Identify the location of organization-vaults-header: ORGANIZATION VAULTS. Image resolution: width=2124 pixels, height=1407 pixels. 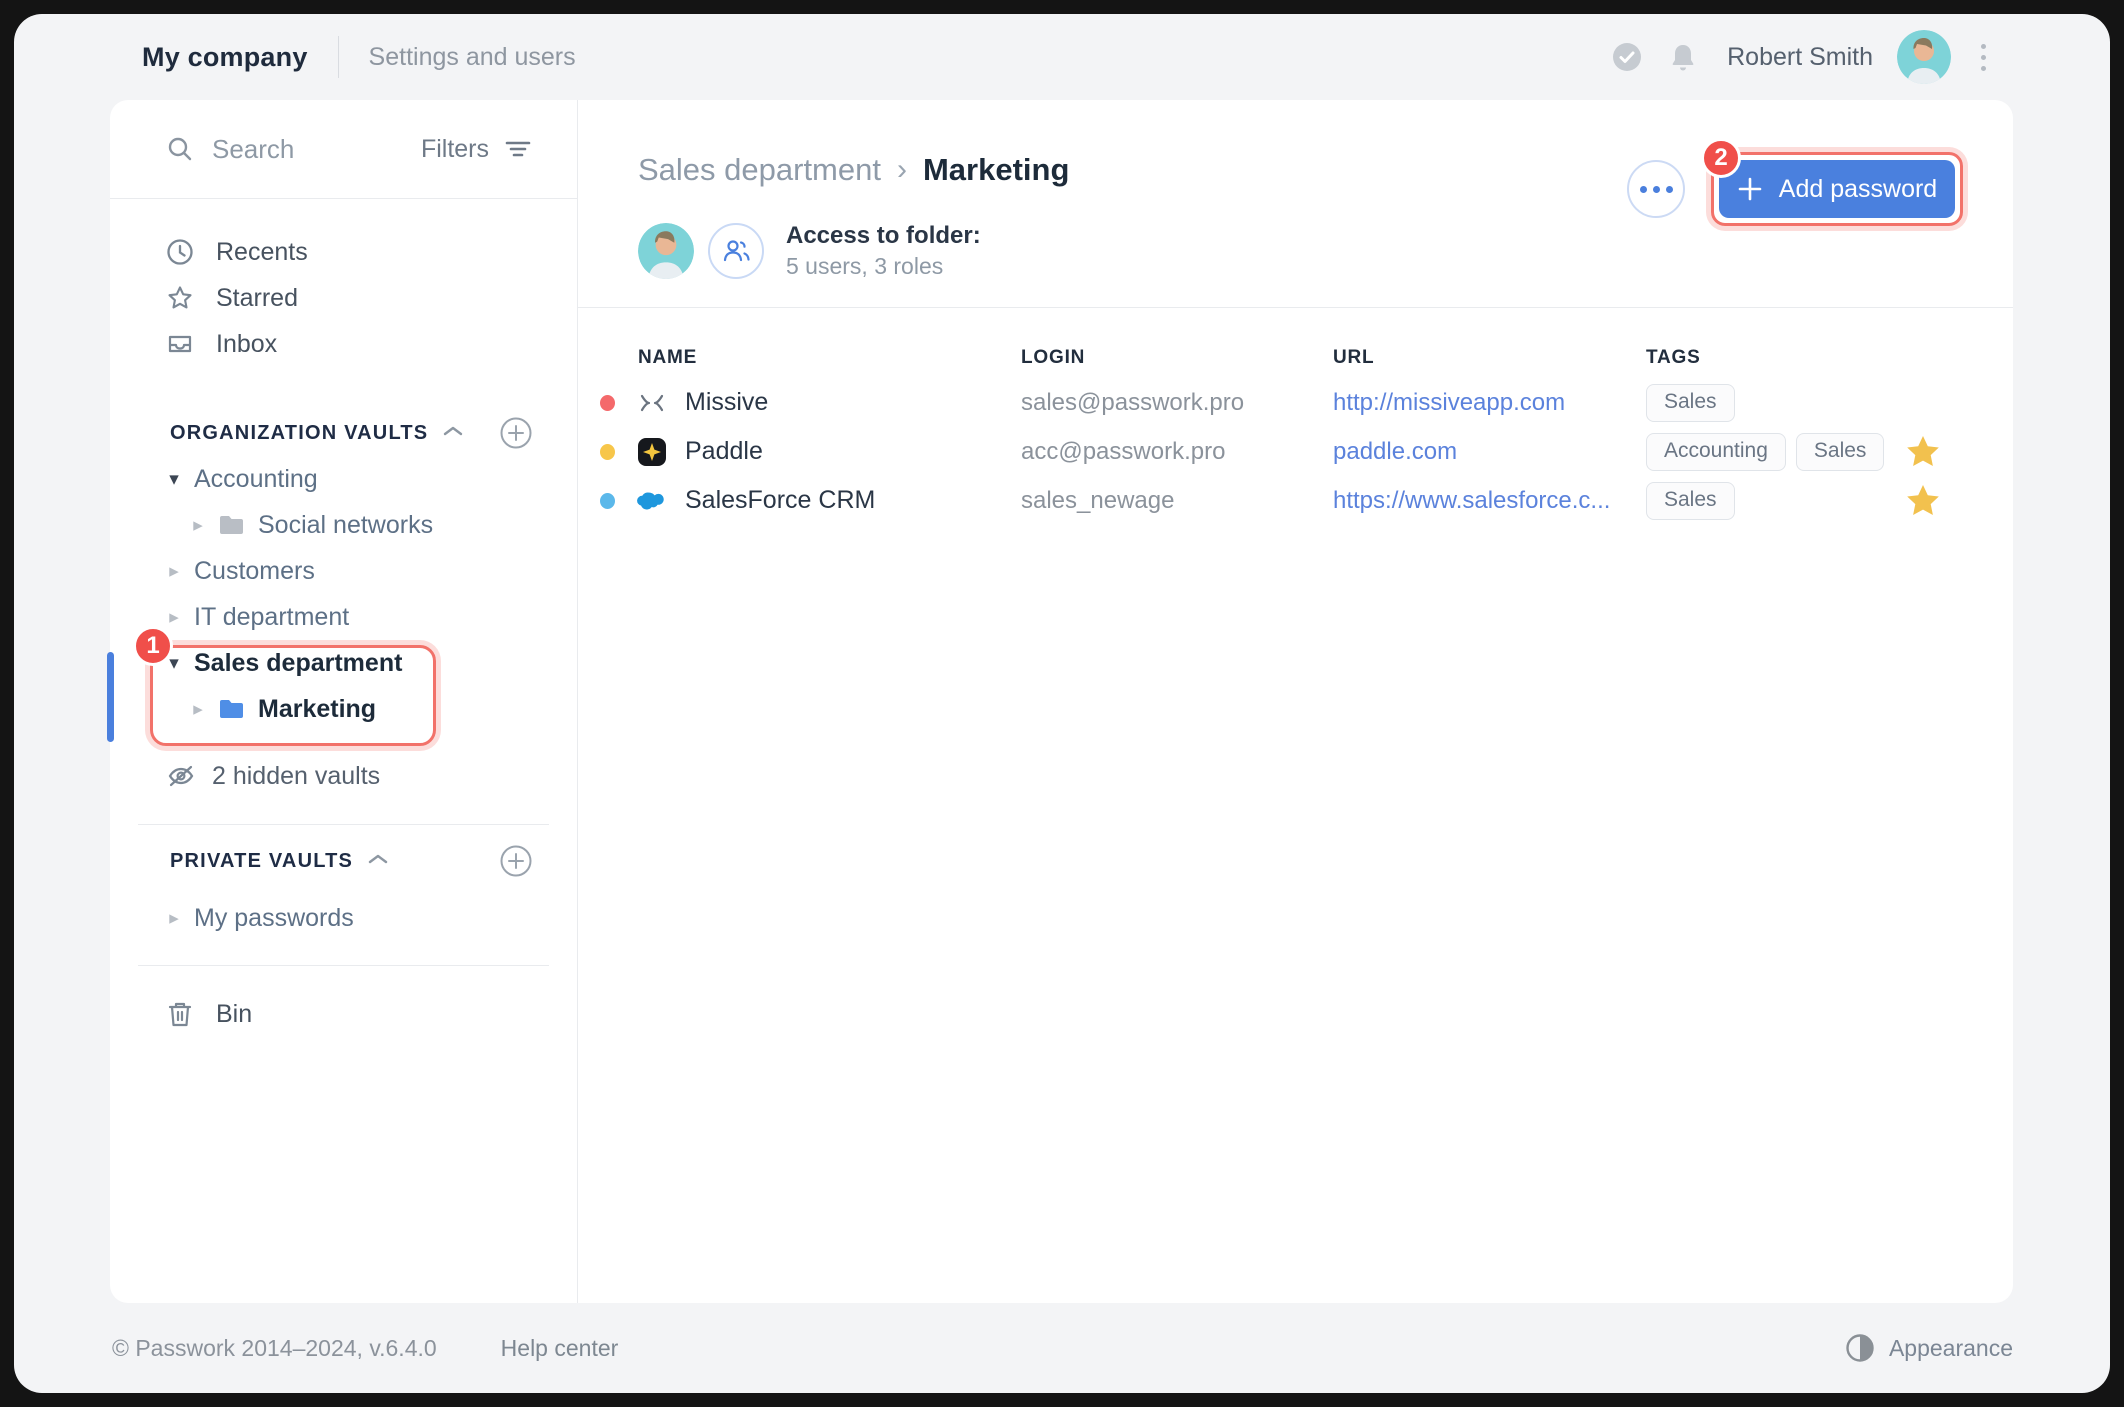
(343, 433).